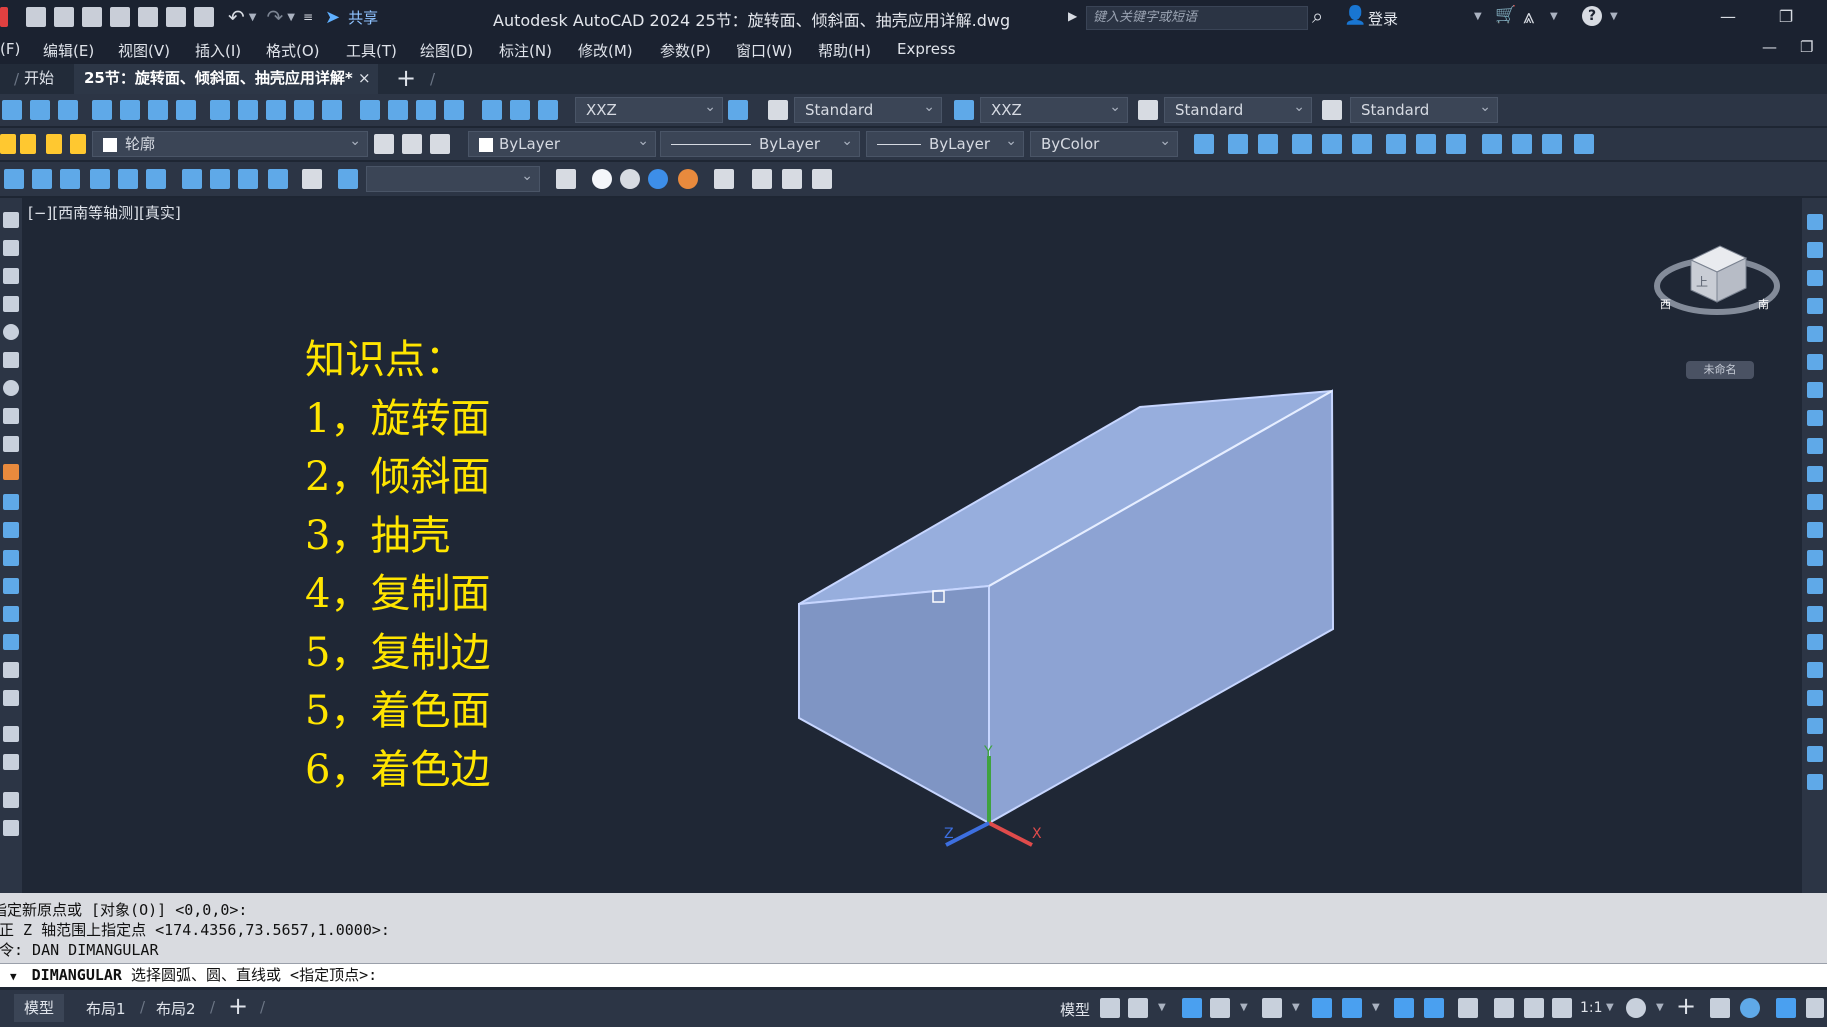 Image resolution: width=1827 pixels, height=1027 pixels. Describe the element at coordinates (42, 179) in the screenshot. I see `subtract-icon` at that location.